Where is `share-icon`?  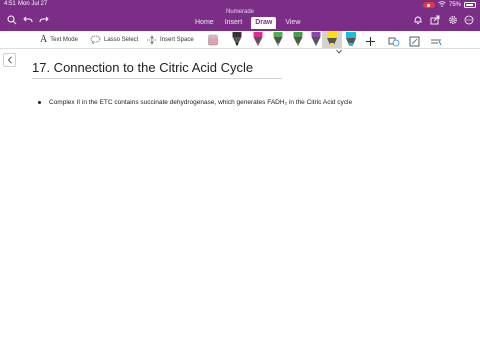
share-icon is located at coordinates (435, 20).